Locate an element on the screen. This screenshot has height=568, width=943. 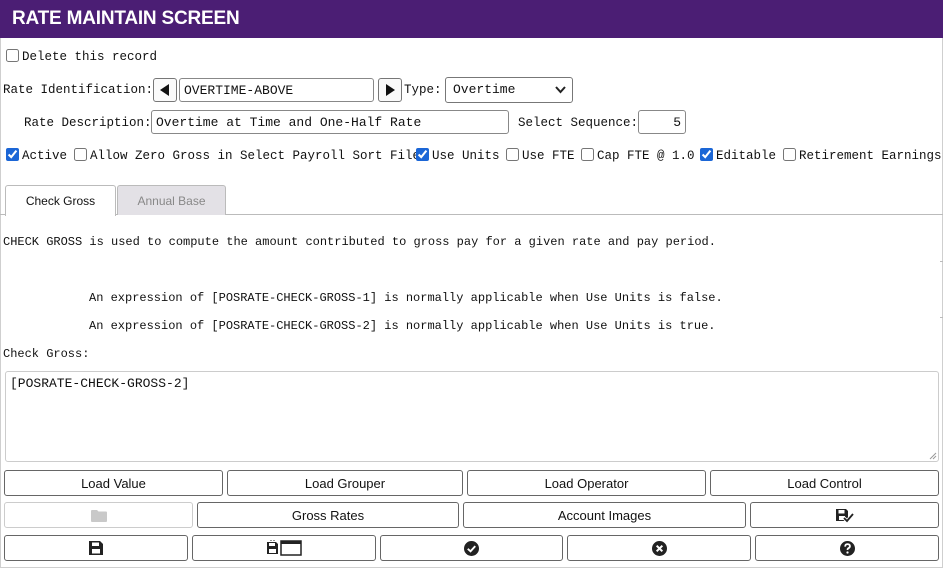
title-bar: RATE MAINTAIN SCREEN is located at coordinates (471, 19).